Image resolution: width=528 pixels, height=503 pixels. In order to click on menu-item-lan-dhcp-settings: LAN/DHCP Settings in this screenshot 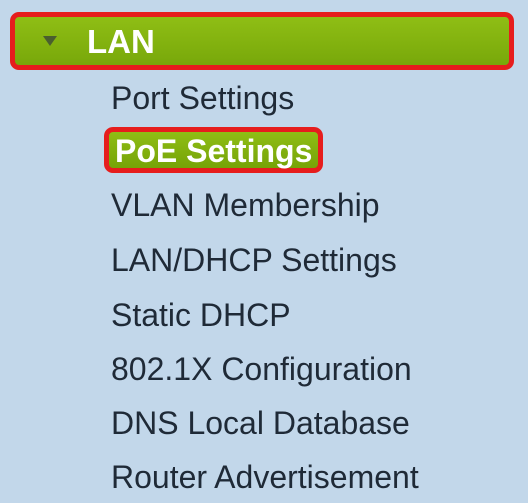, I will do `click(254, 260)`.